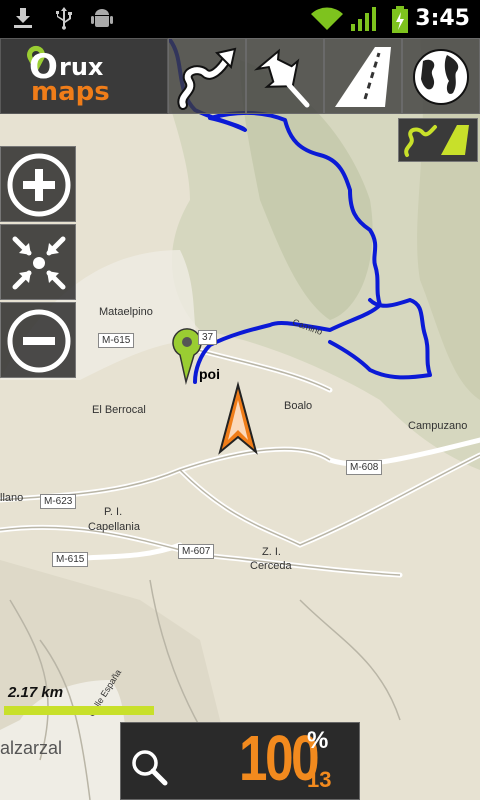 The width and height of the screenshot is (480, 800). Describe the element at coordinates (64, 21) in the screenshot. I see `usb-icon` at that location.